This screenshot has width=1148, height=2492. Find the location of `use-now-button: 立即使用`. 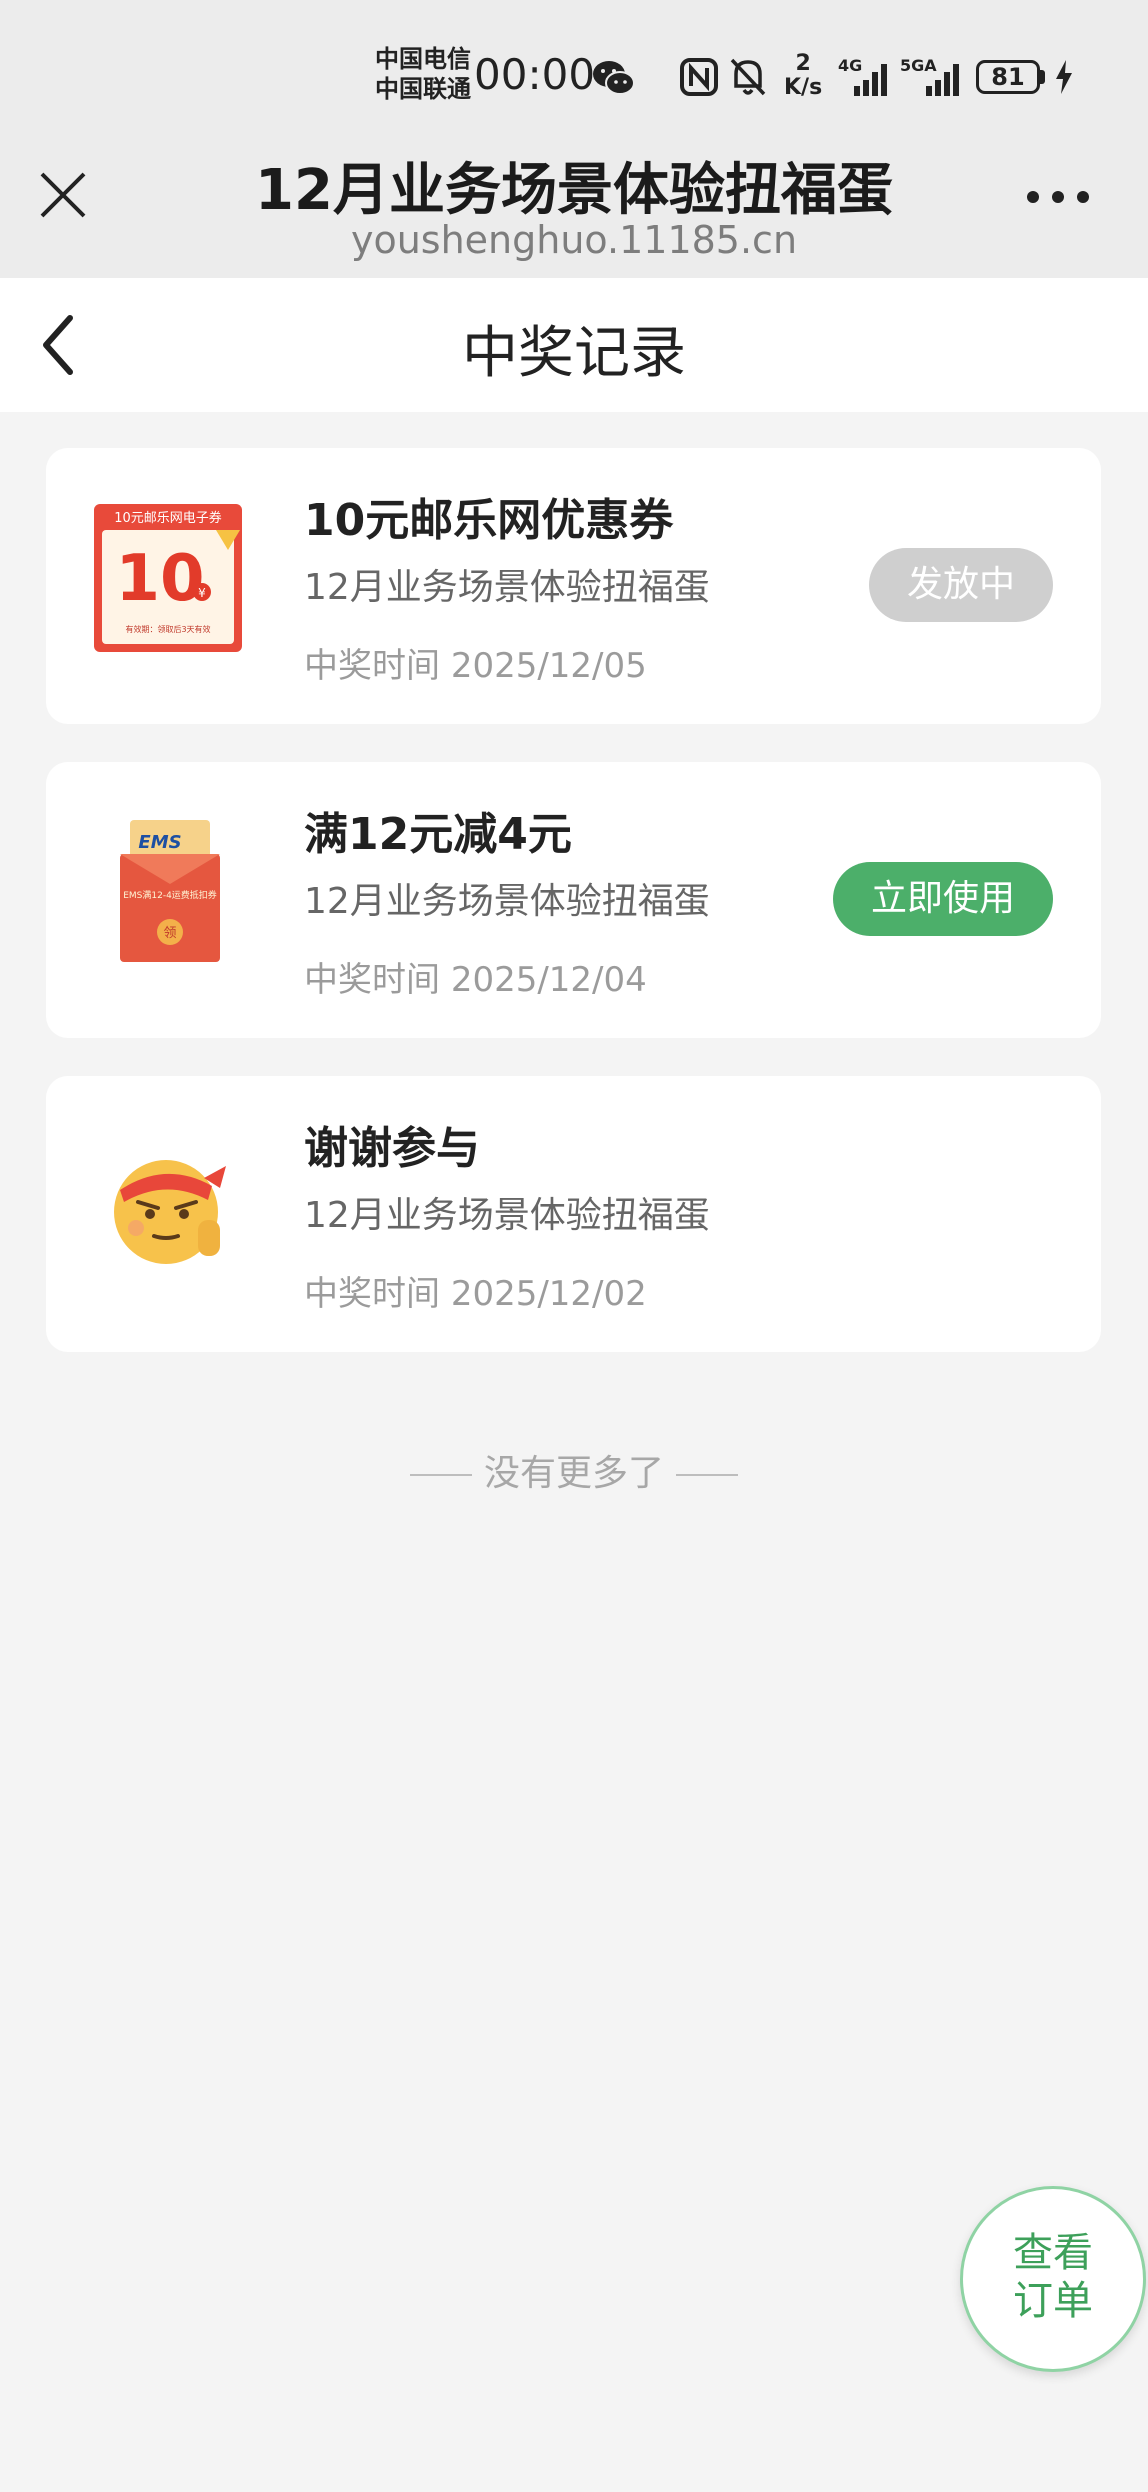

use-now-button: 立即使用 is located at coordinates (943, 899).